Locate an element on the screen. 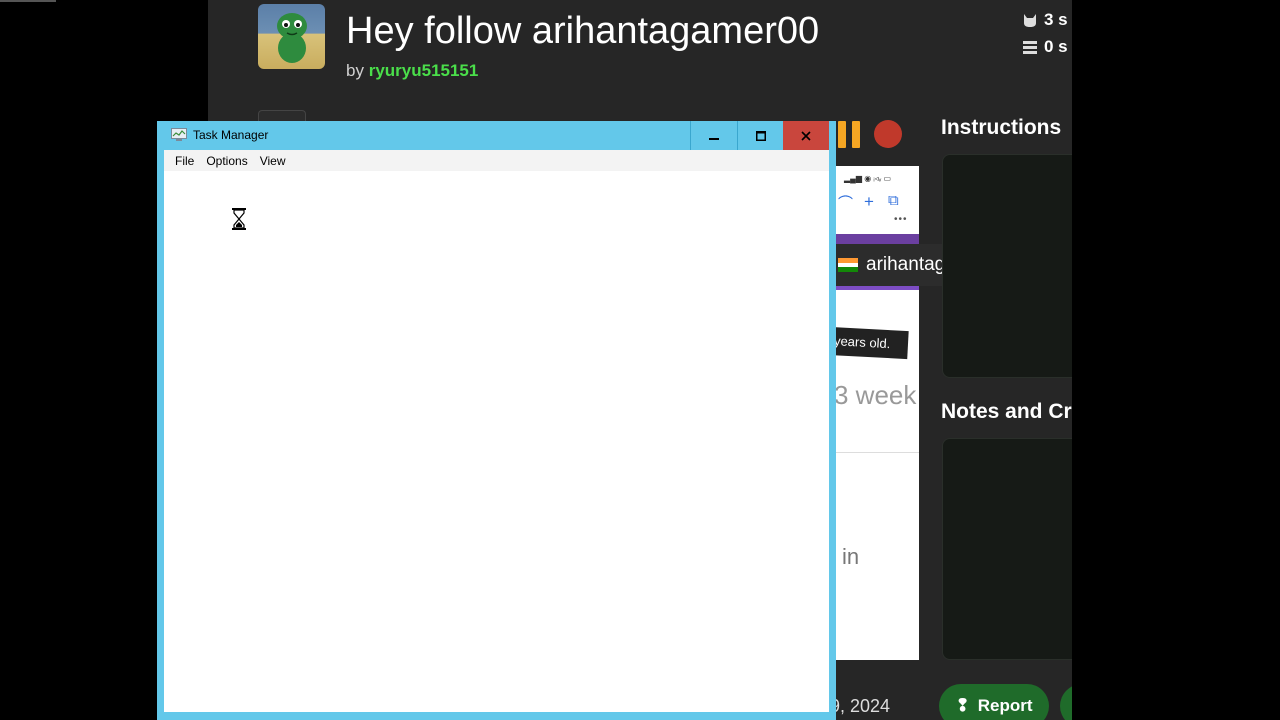 The width and height of the screenshot is (1280, 720). loves-count: 3 s is located at coordinates (1056, 19).